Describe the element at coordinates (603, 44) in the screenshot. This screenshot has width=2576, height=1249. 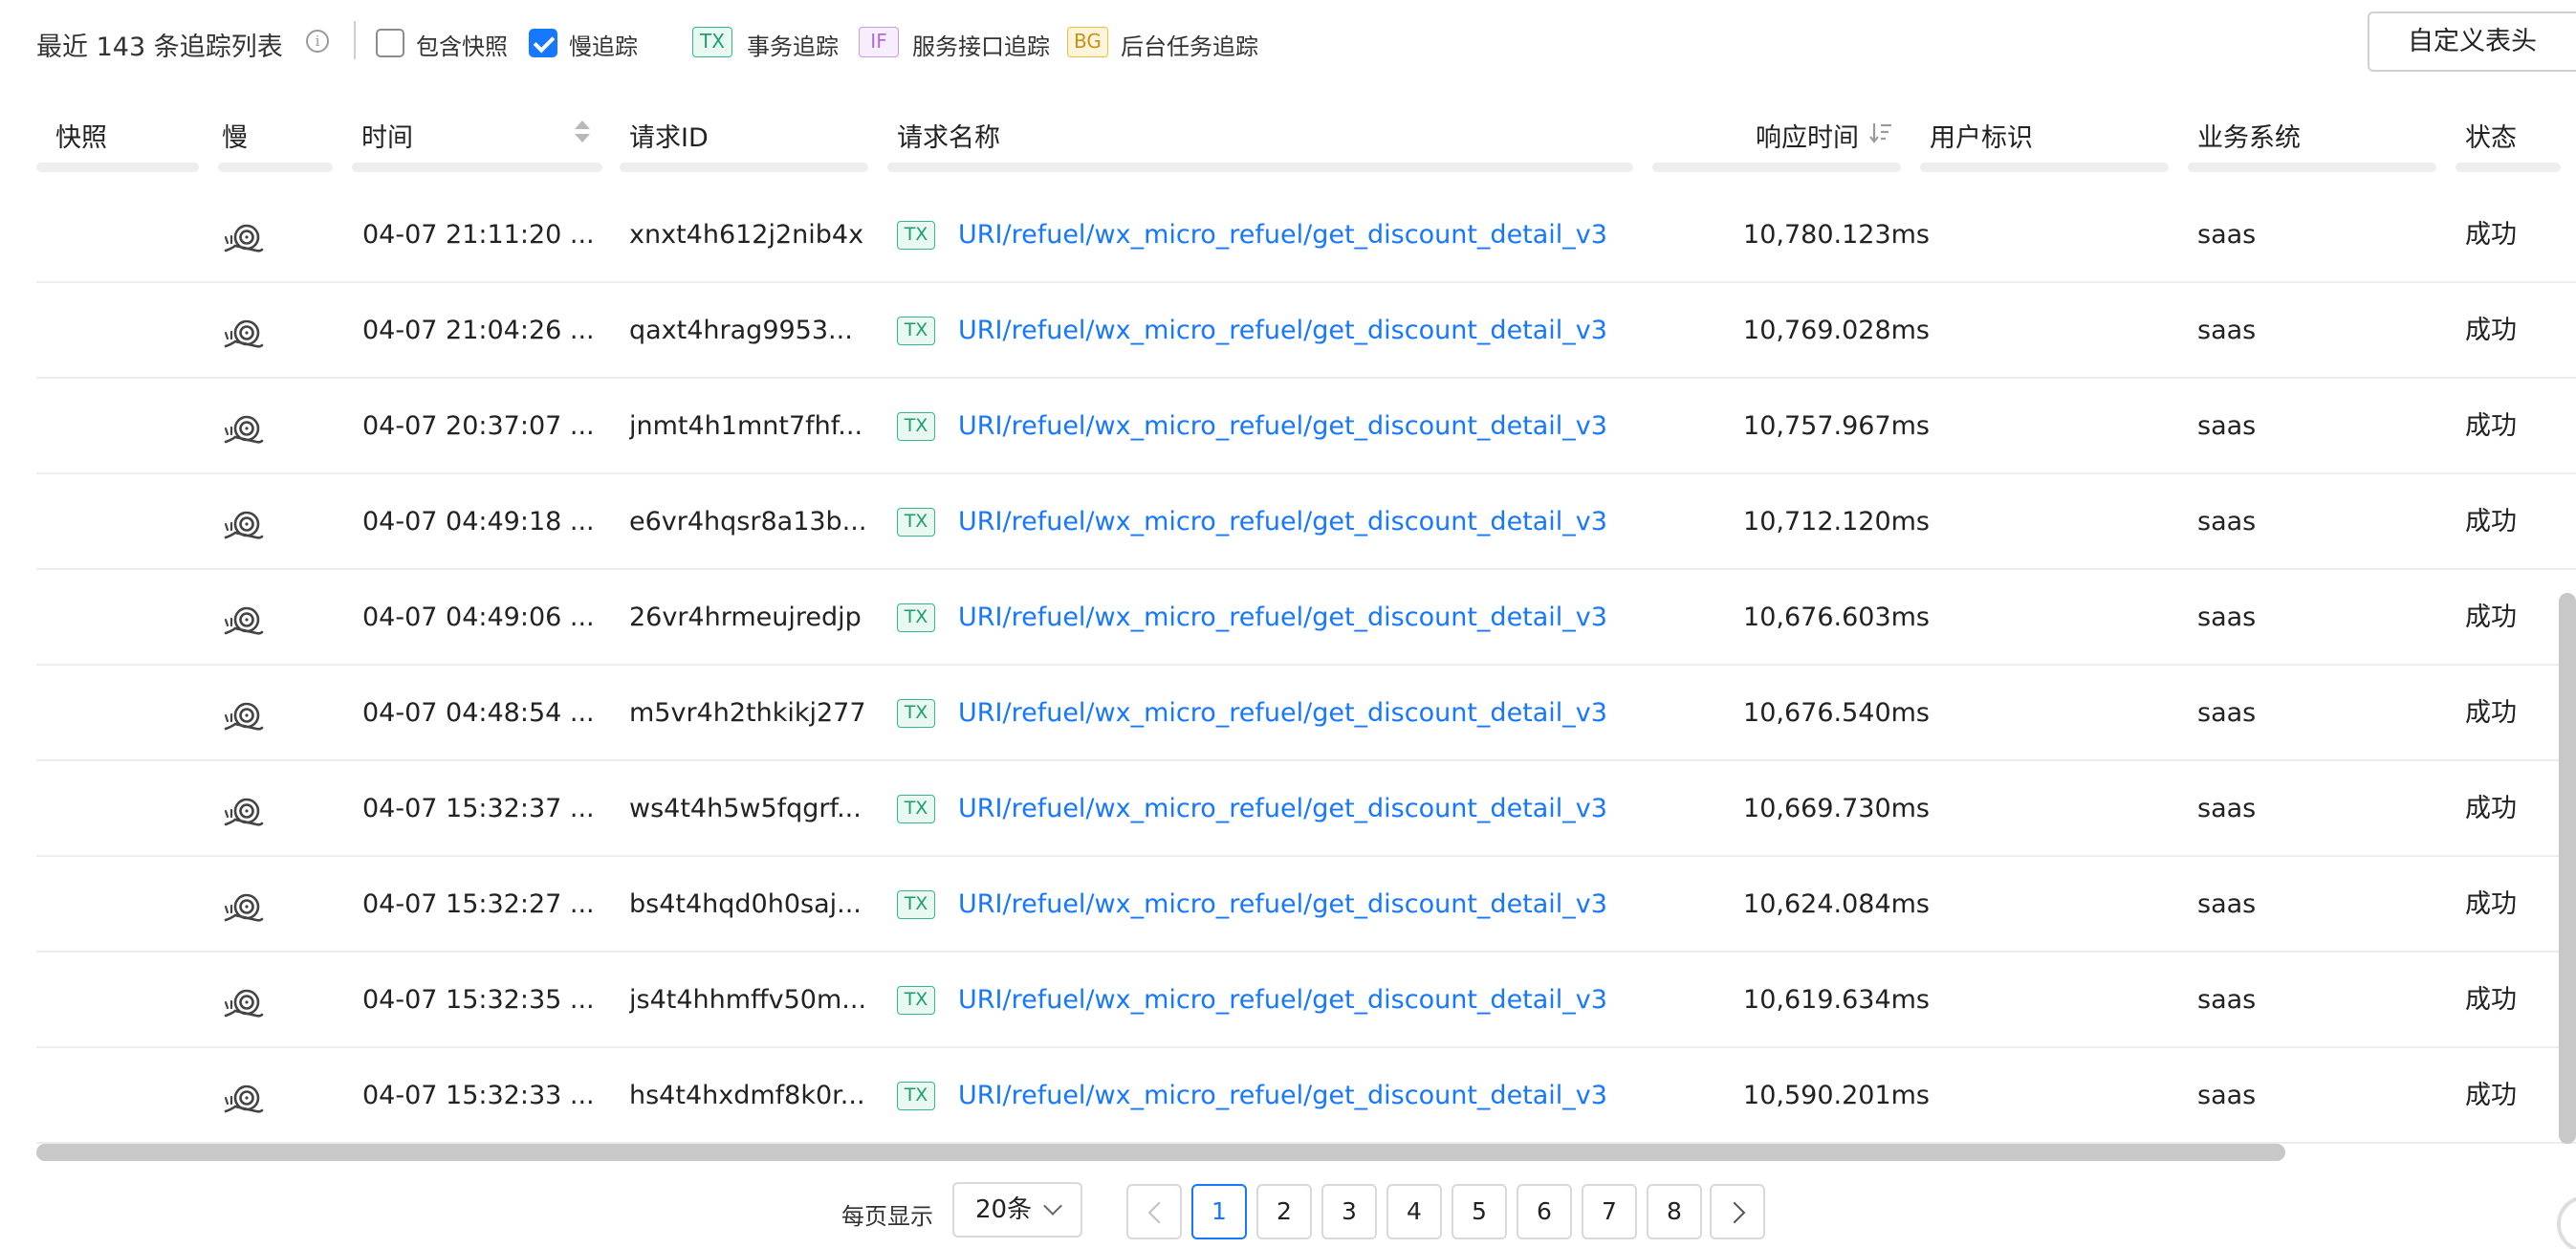
I see `slow-trace-label: 慢追踪` at that location.